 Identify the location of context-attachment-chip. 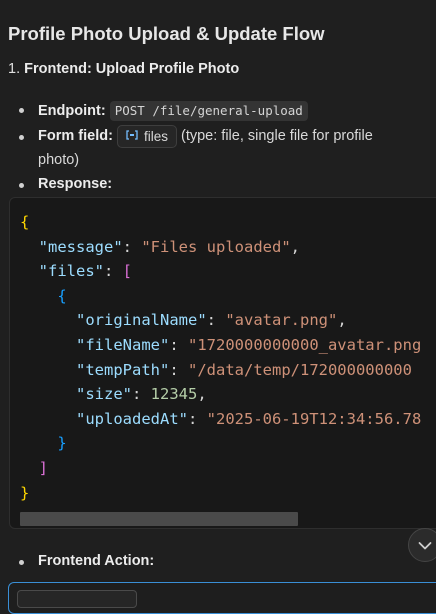
(77, 599).